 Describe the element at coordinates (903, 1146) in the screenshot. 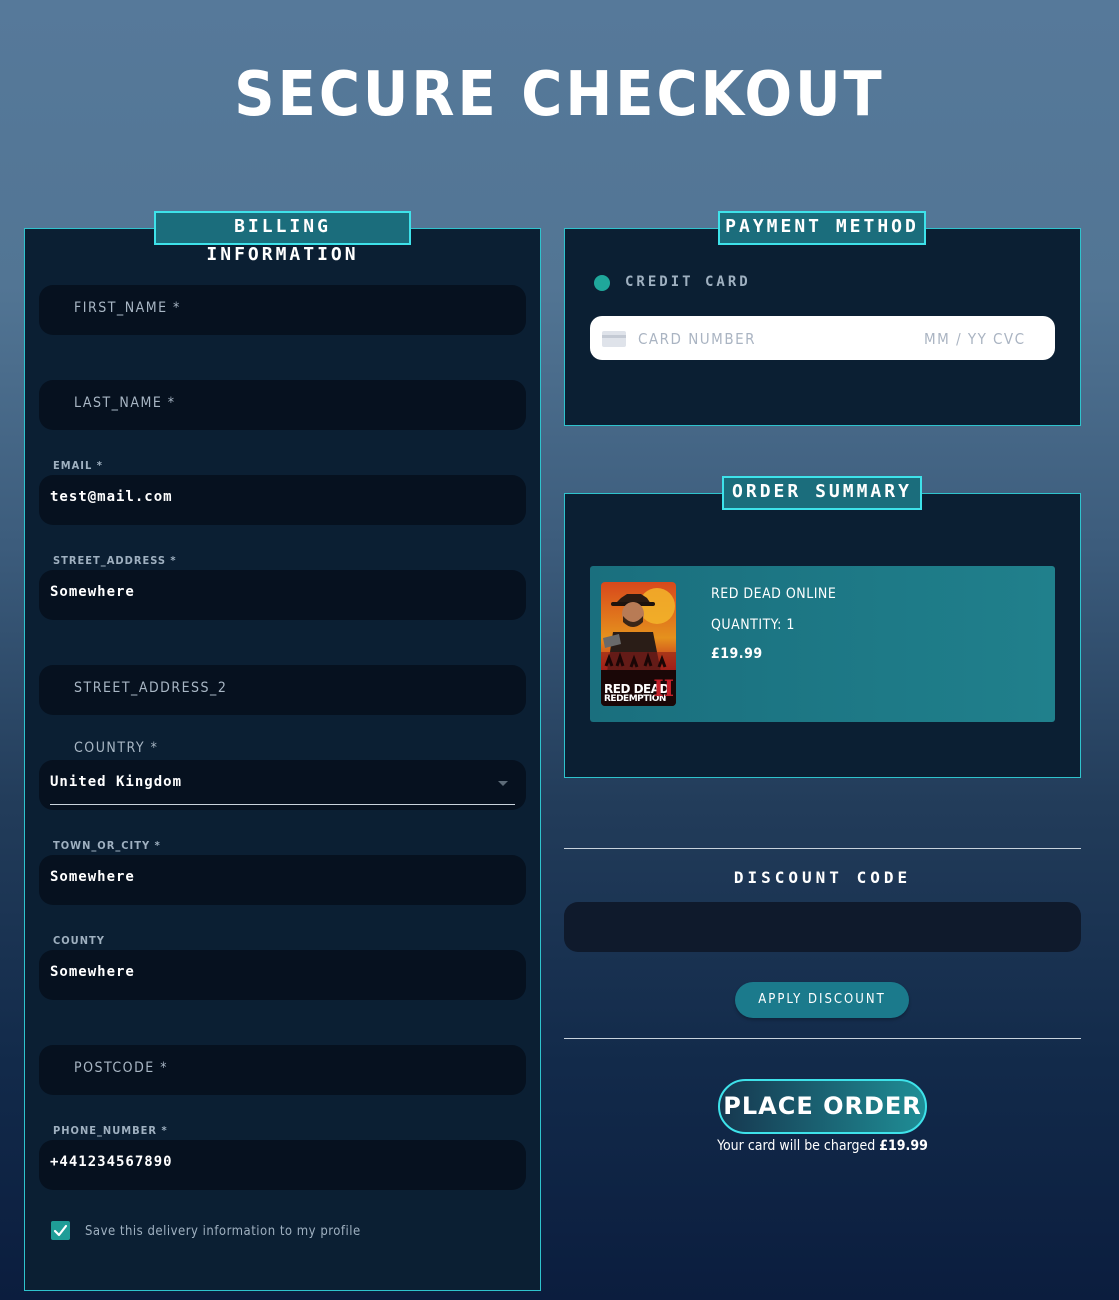

I see `charge-amount: £19.99` at that location.